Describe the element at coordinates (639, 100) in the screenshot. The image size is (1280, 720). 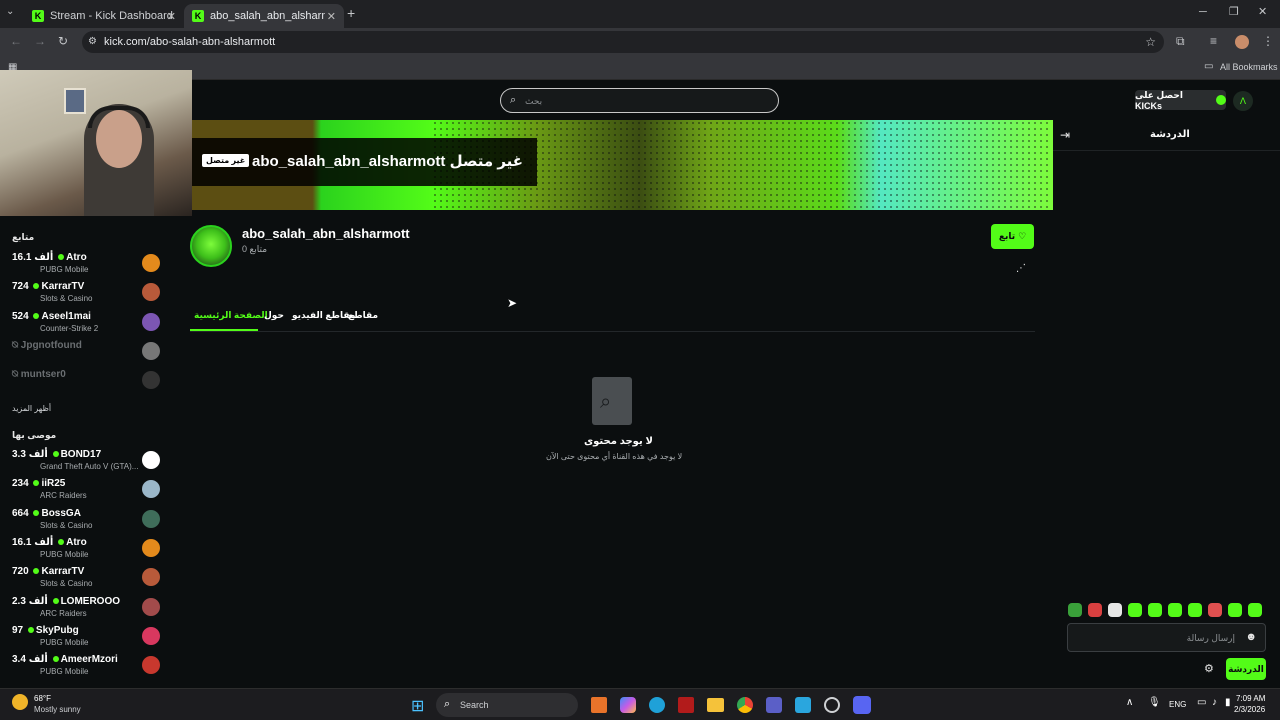
I see `search-input: ⌕ بحث` at that location.